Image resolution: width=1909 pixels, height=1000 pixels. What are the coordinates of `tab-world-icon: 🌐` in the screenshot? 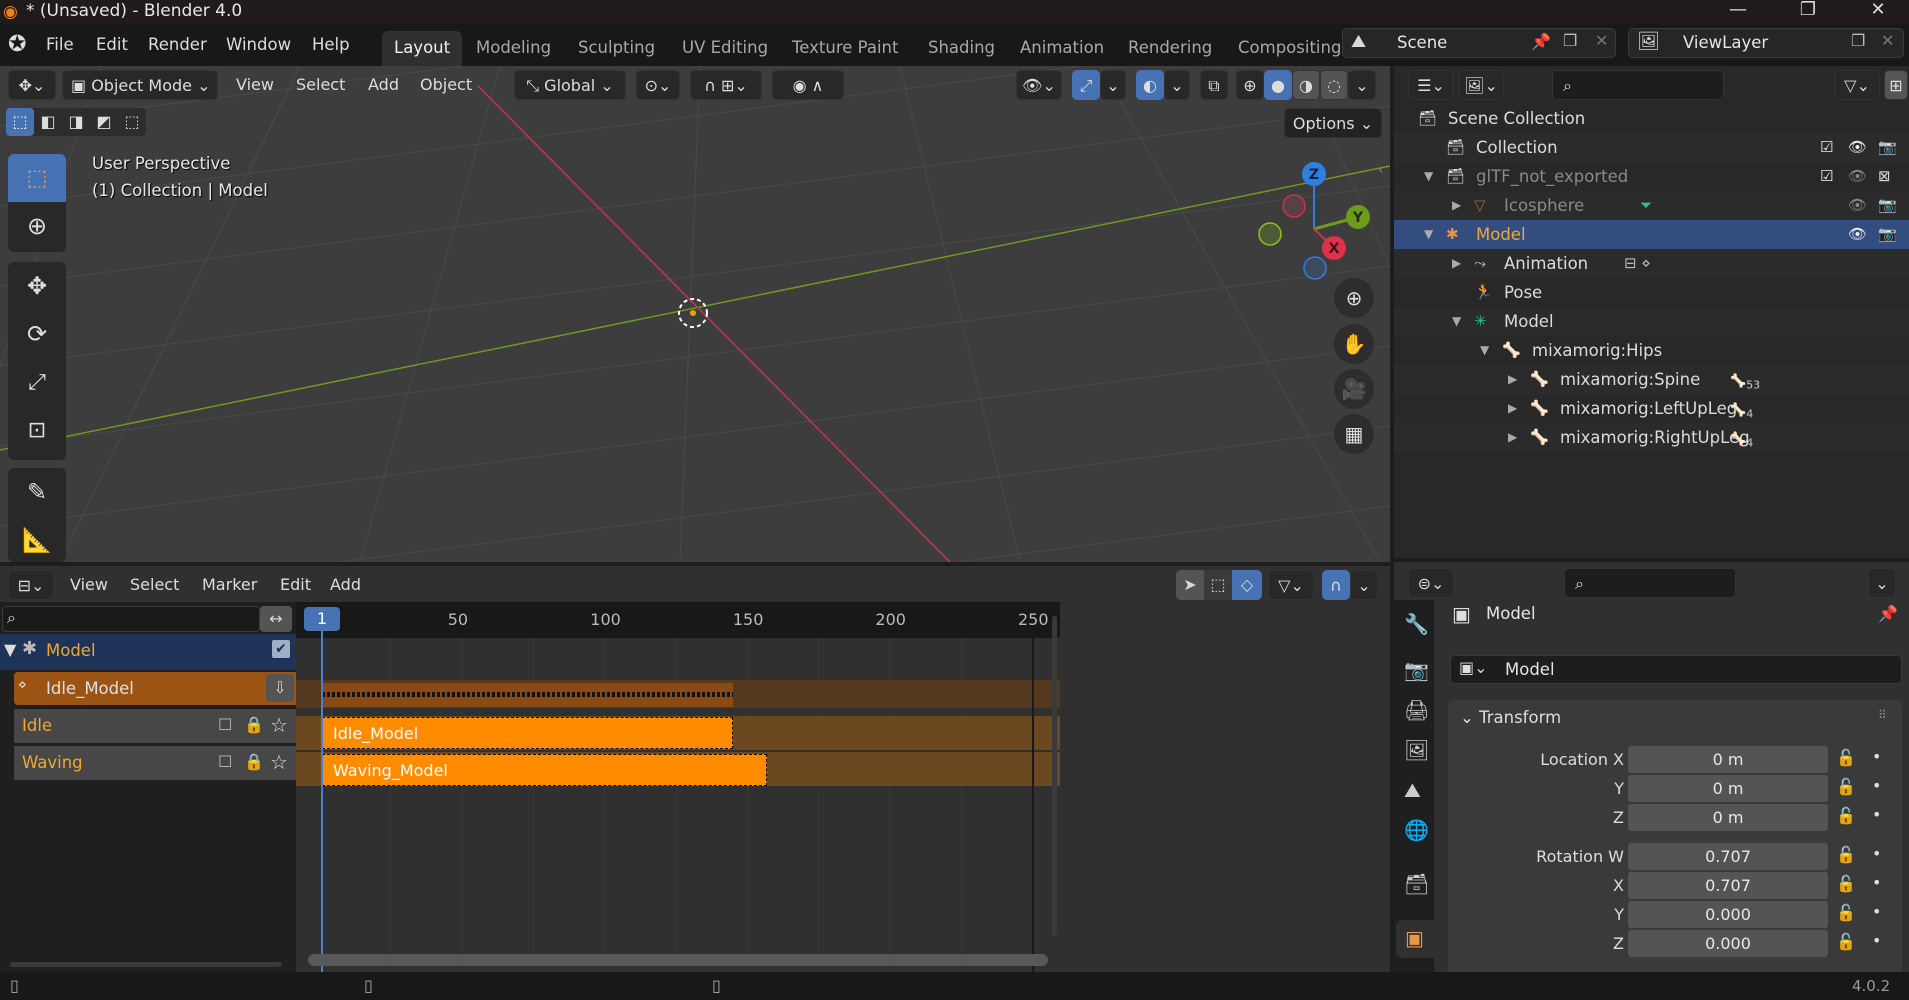 It's located at (1416, 830).